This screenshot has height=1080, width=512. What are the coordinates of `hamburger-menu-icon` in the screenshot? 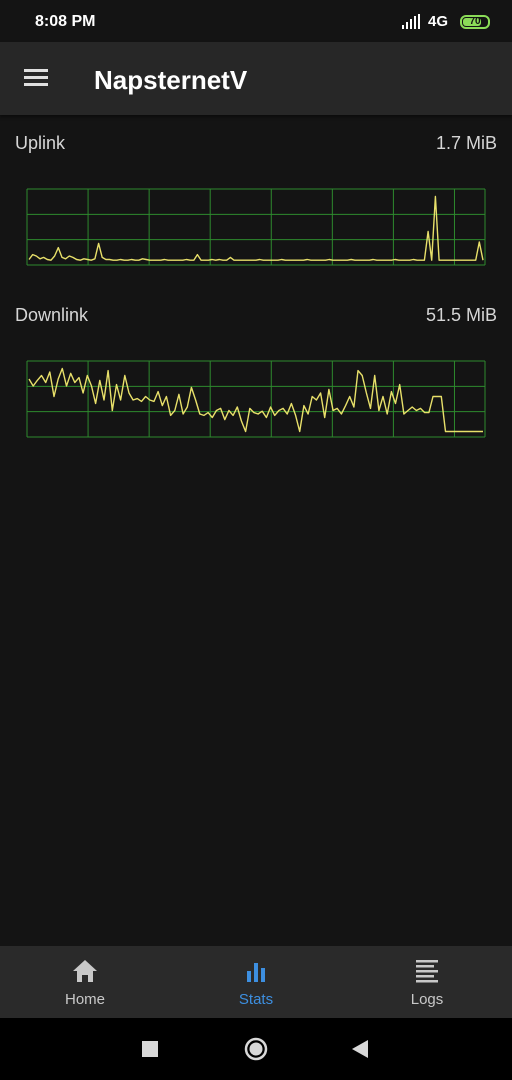 It's located at (36, 78).